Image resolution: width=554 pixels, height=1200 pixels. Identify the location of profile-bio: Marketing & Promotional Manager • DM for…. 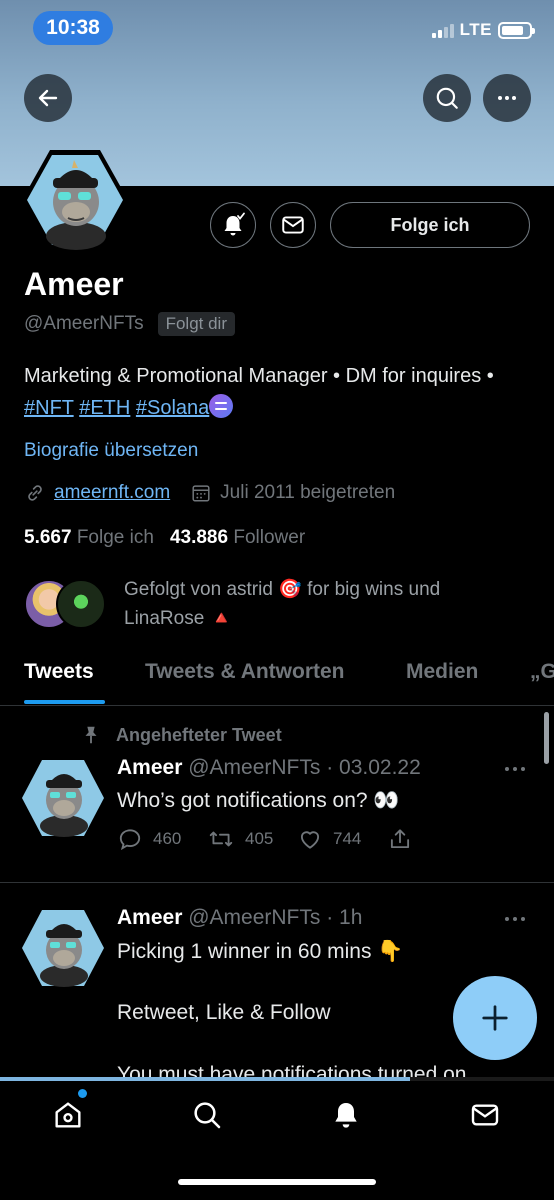
(274, 392).